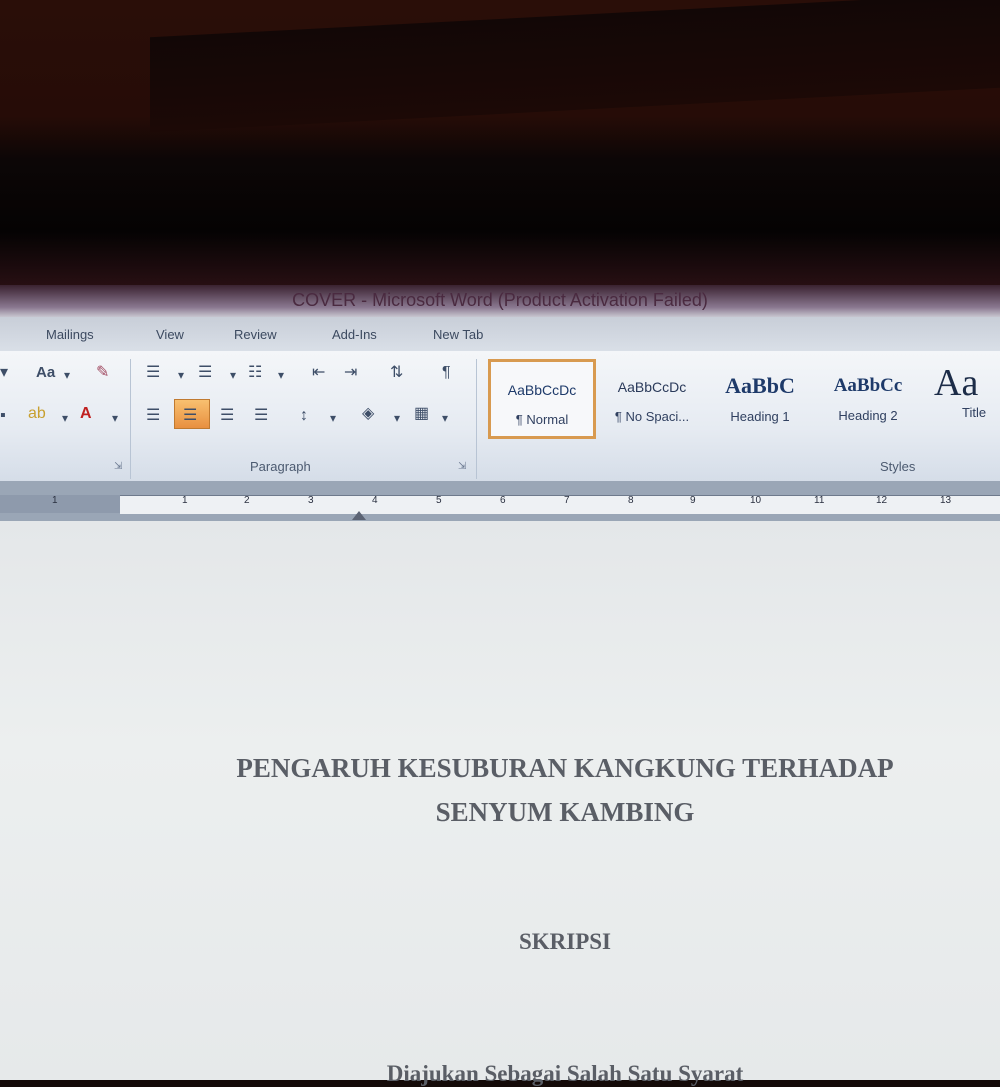  What do you see at coordinates (868, 415) in the screenshot?
I see `style-name: Heading 2` at bounding box center [868, 415].